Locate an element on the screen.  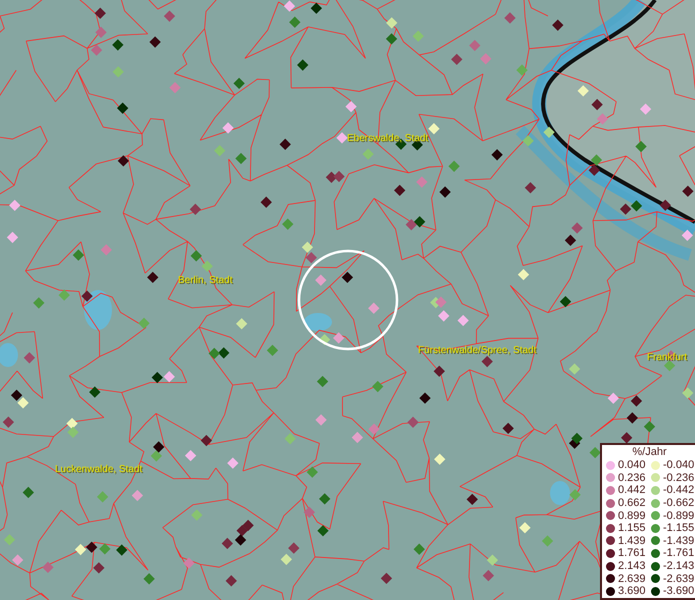
legend-value: -0.040 is located at coordinates (679, 465).